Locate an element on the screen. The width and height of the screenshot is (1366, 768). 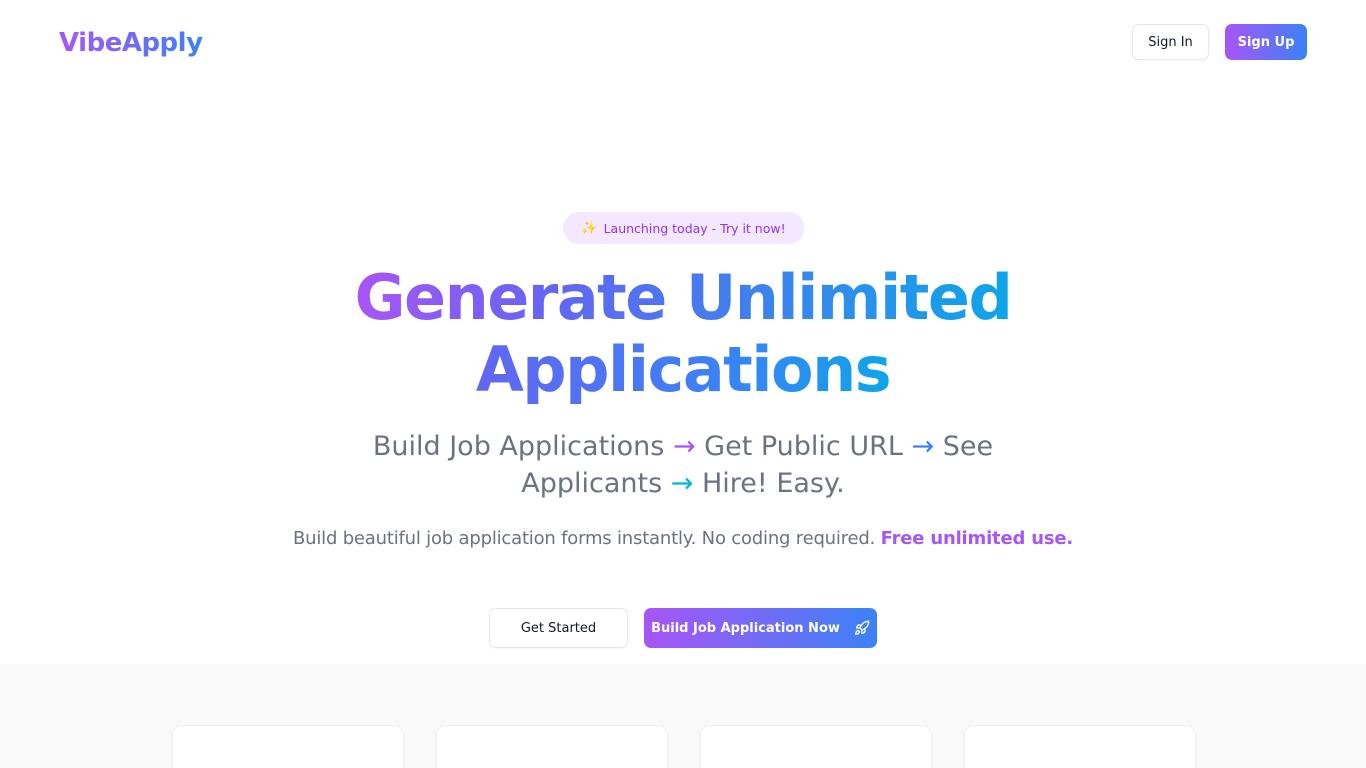
launch-badge: ✨ Launching today - Try it now! is located at coordinates (683, 228).